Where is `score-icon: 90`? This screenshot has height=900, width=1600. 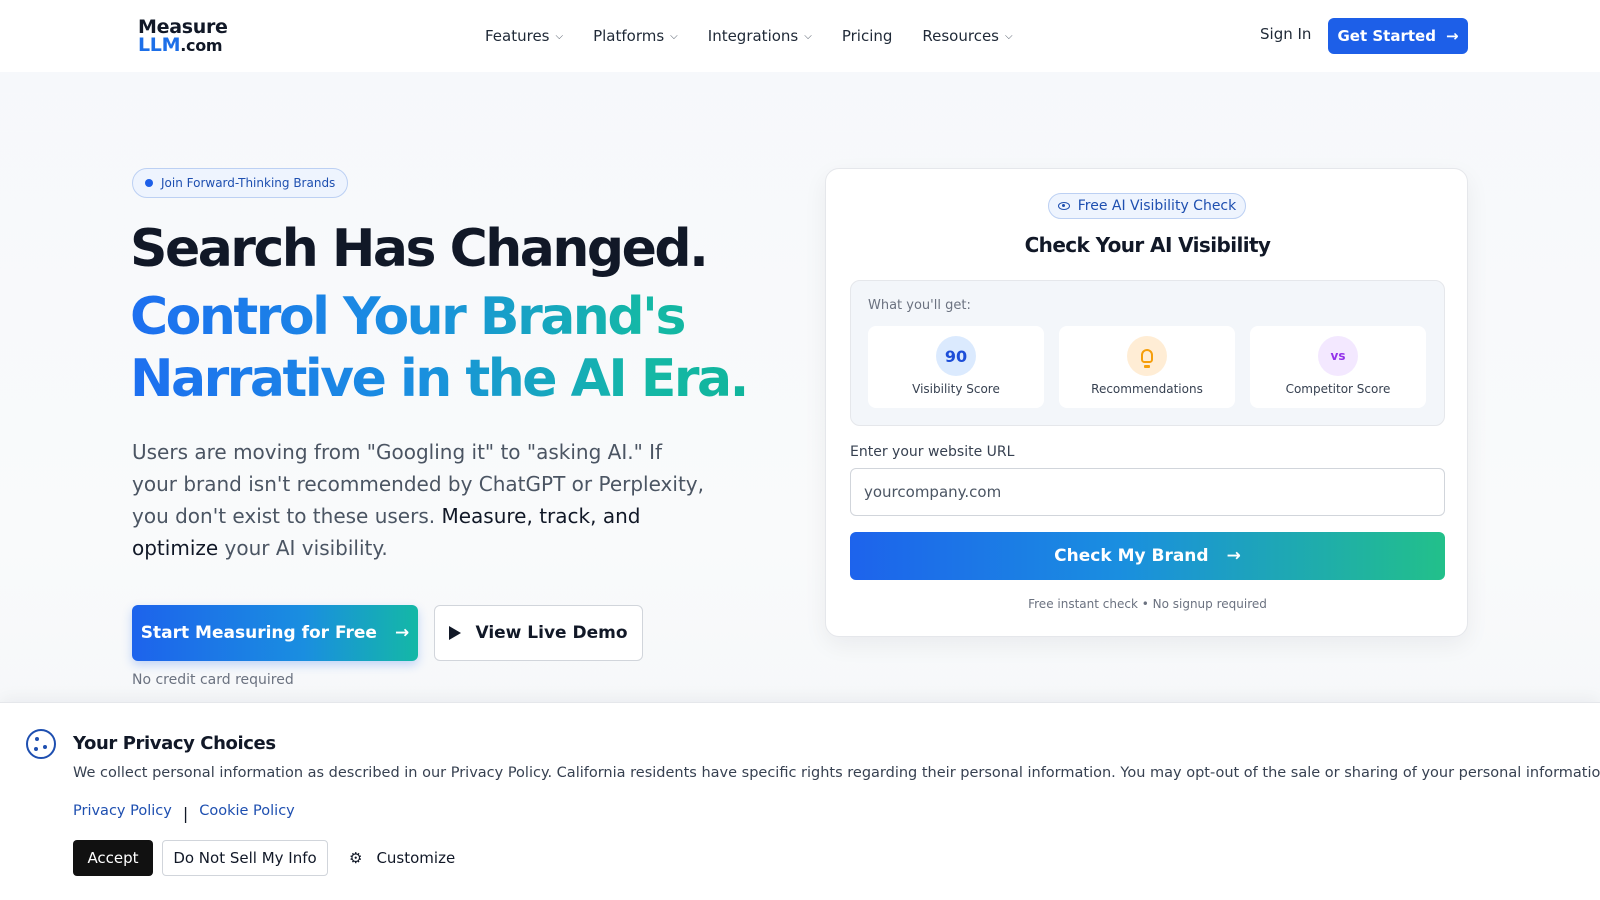
score-icon: 90 is located at coordinates (956, 356).